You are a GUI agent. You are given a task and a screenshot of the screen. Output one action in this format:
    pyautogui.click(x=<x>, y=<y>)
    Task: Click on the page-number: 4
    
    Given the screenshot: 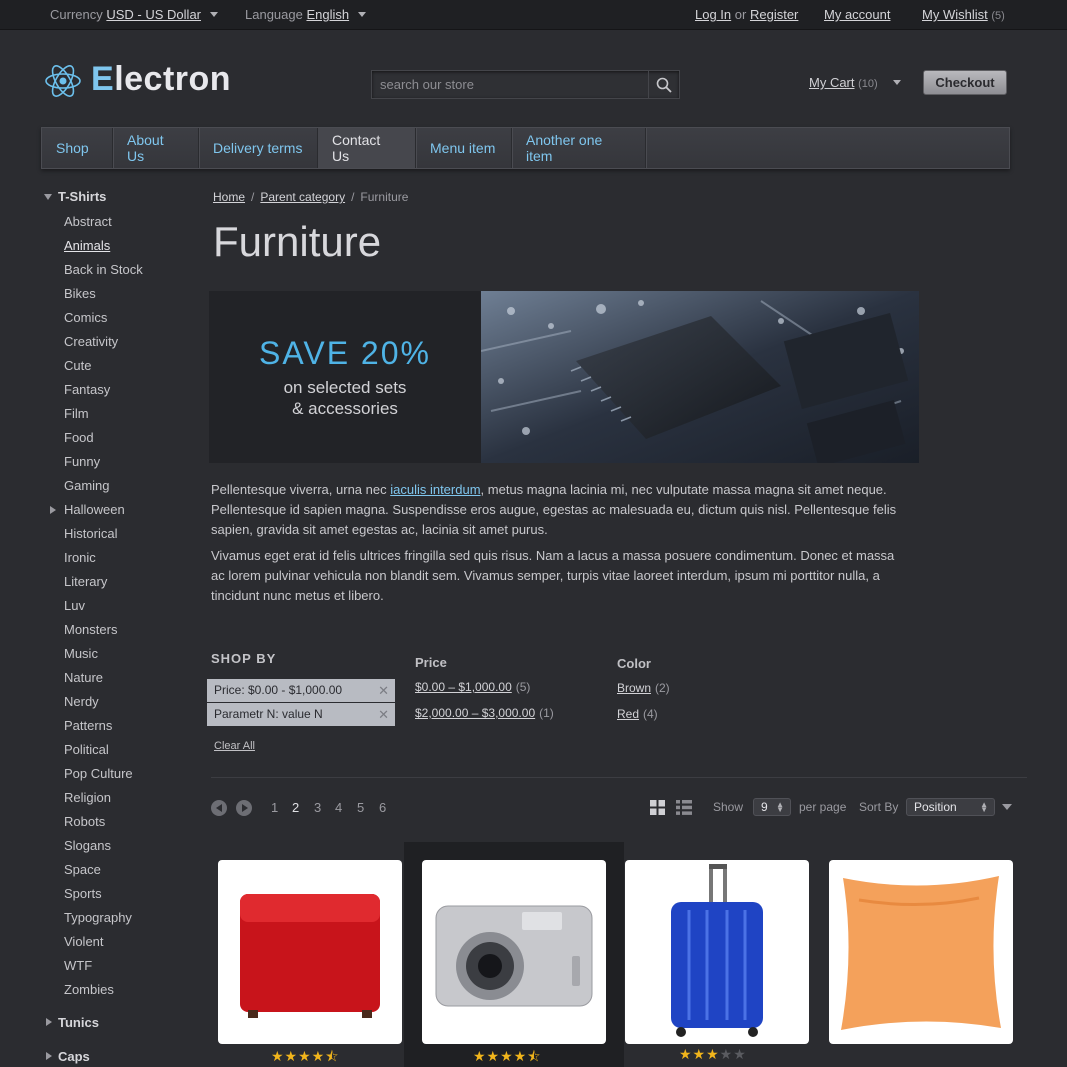 What is the action you would take?
    pyautogui.click(x=338, y=807)
    